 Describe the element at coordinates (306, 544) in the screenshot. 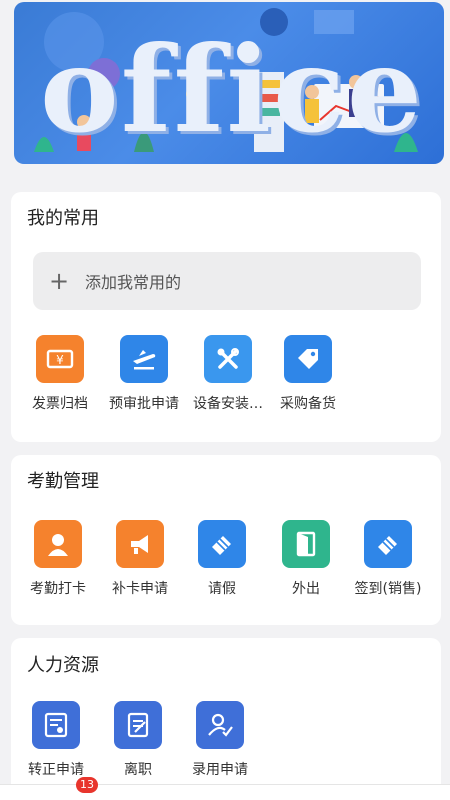

I see `door-icon` at that location.